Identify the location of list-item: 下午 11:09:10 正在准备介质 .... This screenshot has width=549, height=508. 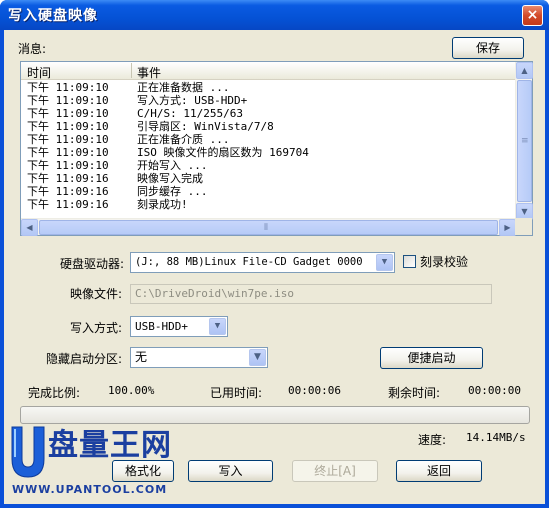
(268, 139).